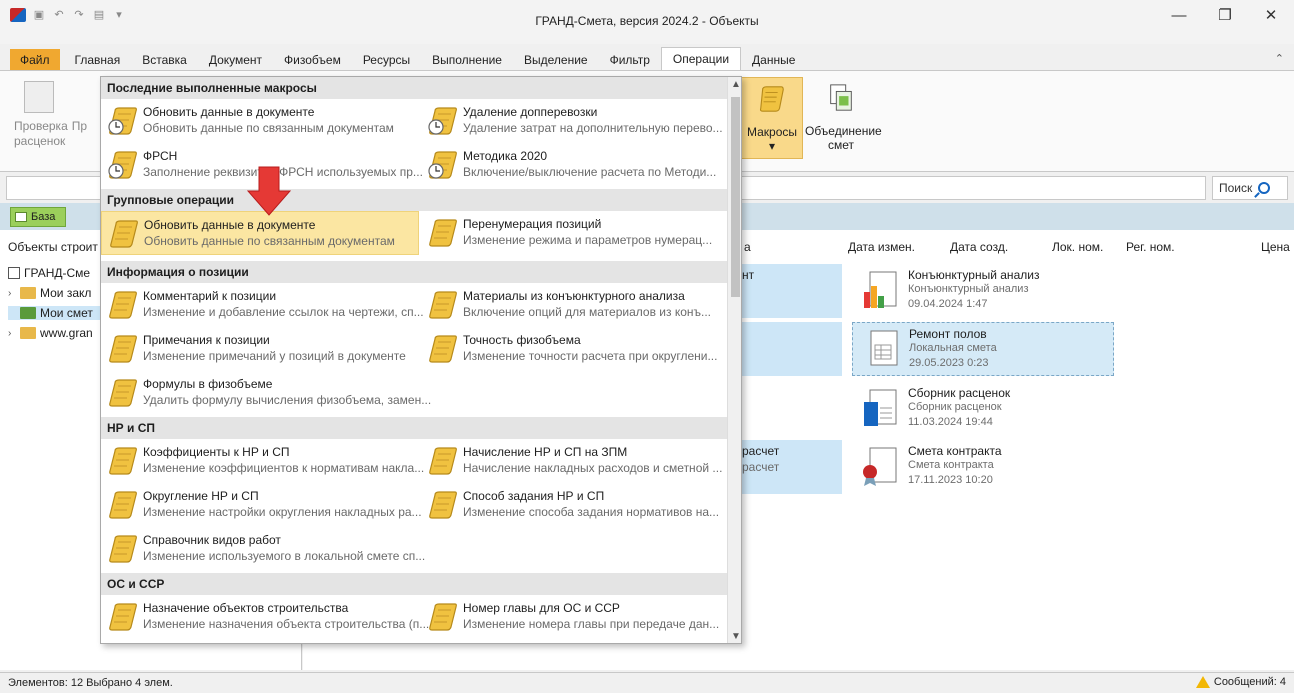  I want to click on tab-selection: Выделение, so click(556, 60).